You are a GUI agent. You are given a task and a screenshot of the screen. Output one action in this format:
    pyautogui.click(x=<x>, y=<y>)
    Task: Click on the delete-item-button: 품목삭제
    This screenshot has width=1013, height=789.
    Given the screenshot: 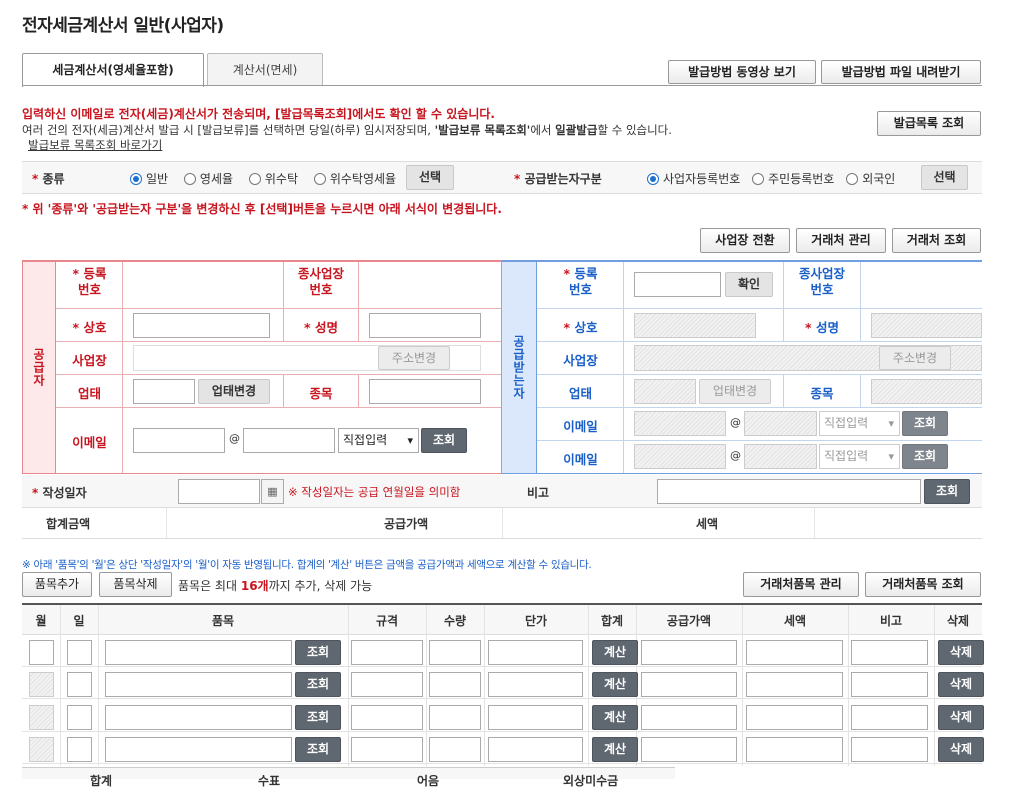 What is the action you would take?
    pyautogui.click(x=135, y=584)
    